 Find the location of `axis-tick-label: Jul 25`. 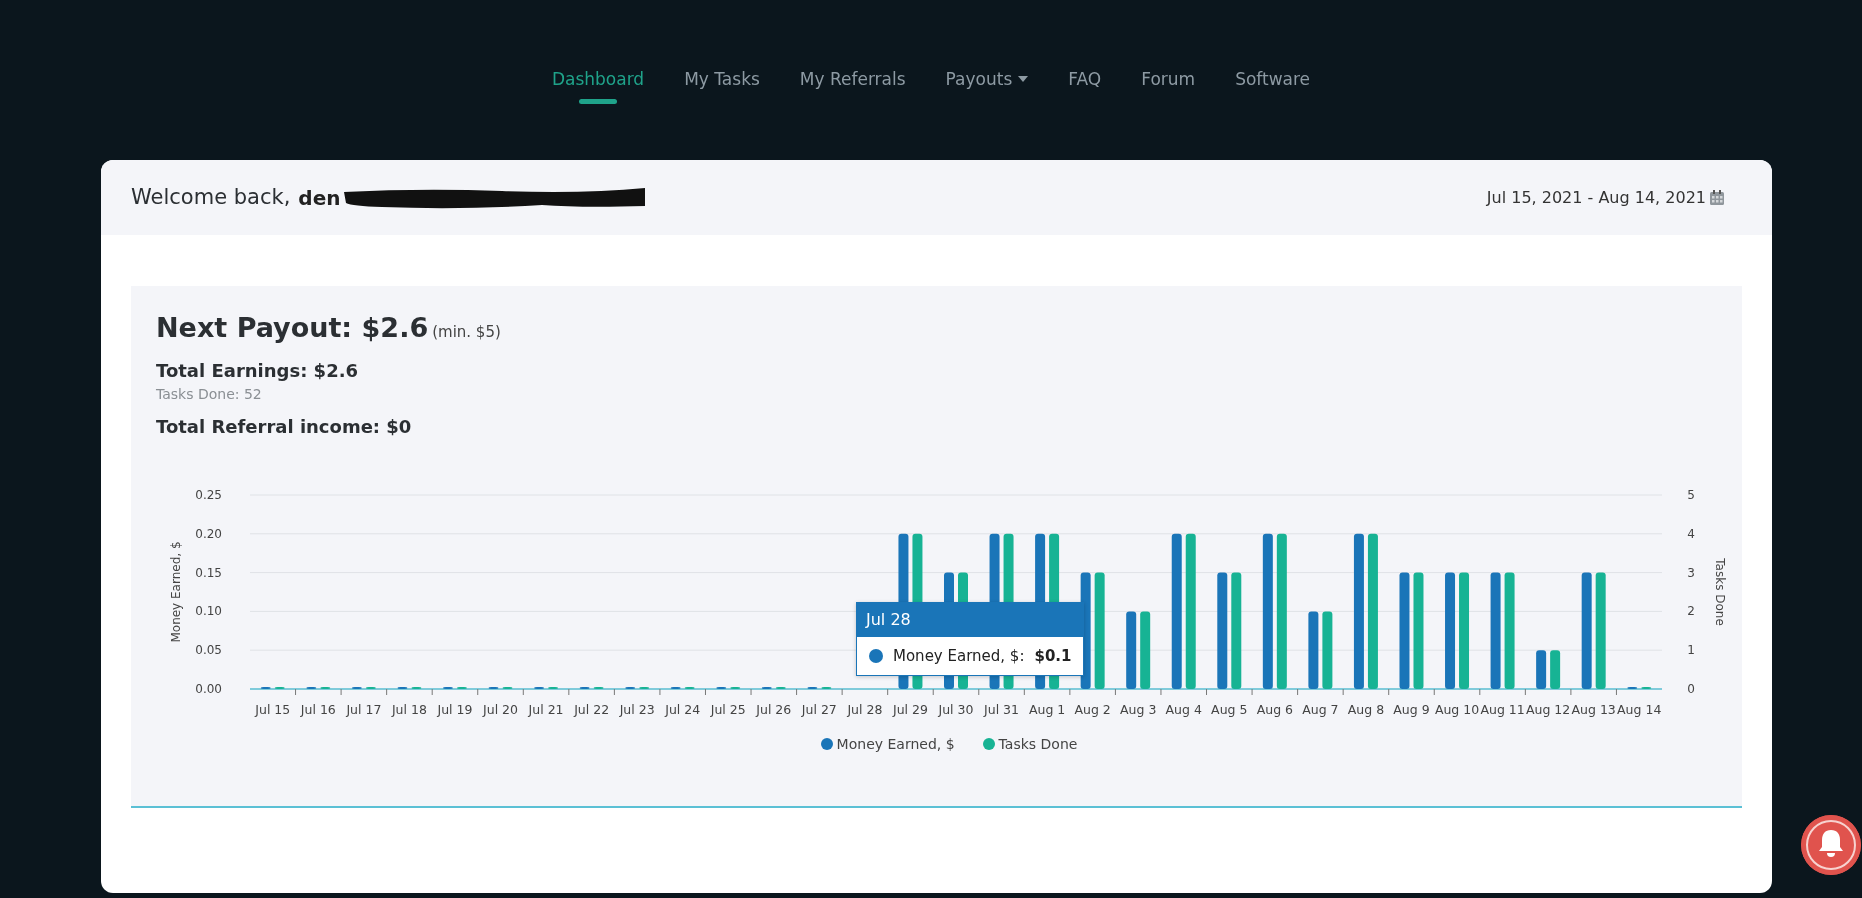

axis-tick-label: Jul 25 is located at coordinates (728, 709).